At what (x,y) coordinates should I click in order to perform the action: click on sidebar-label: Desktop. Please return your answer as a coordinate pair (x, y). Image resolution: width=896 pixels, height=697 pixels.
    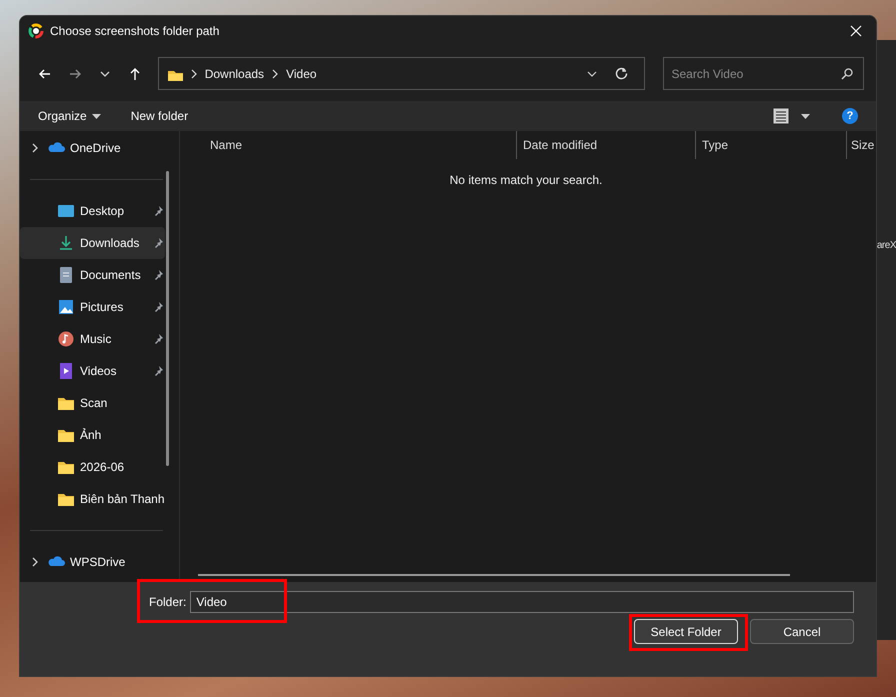
    Looking at the image, I should click on (103, 211).